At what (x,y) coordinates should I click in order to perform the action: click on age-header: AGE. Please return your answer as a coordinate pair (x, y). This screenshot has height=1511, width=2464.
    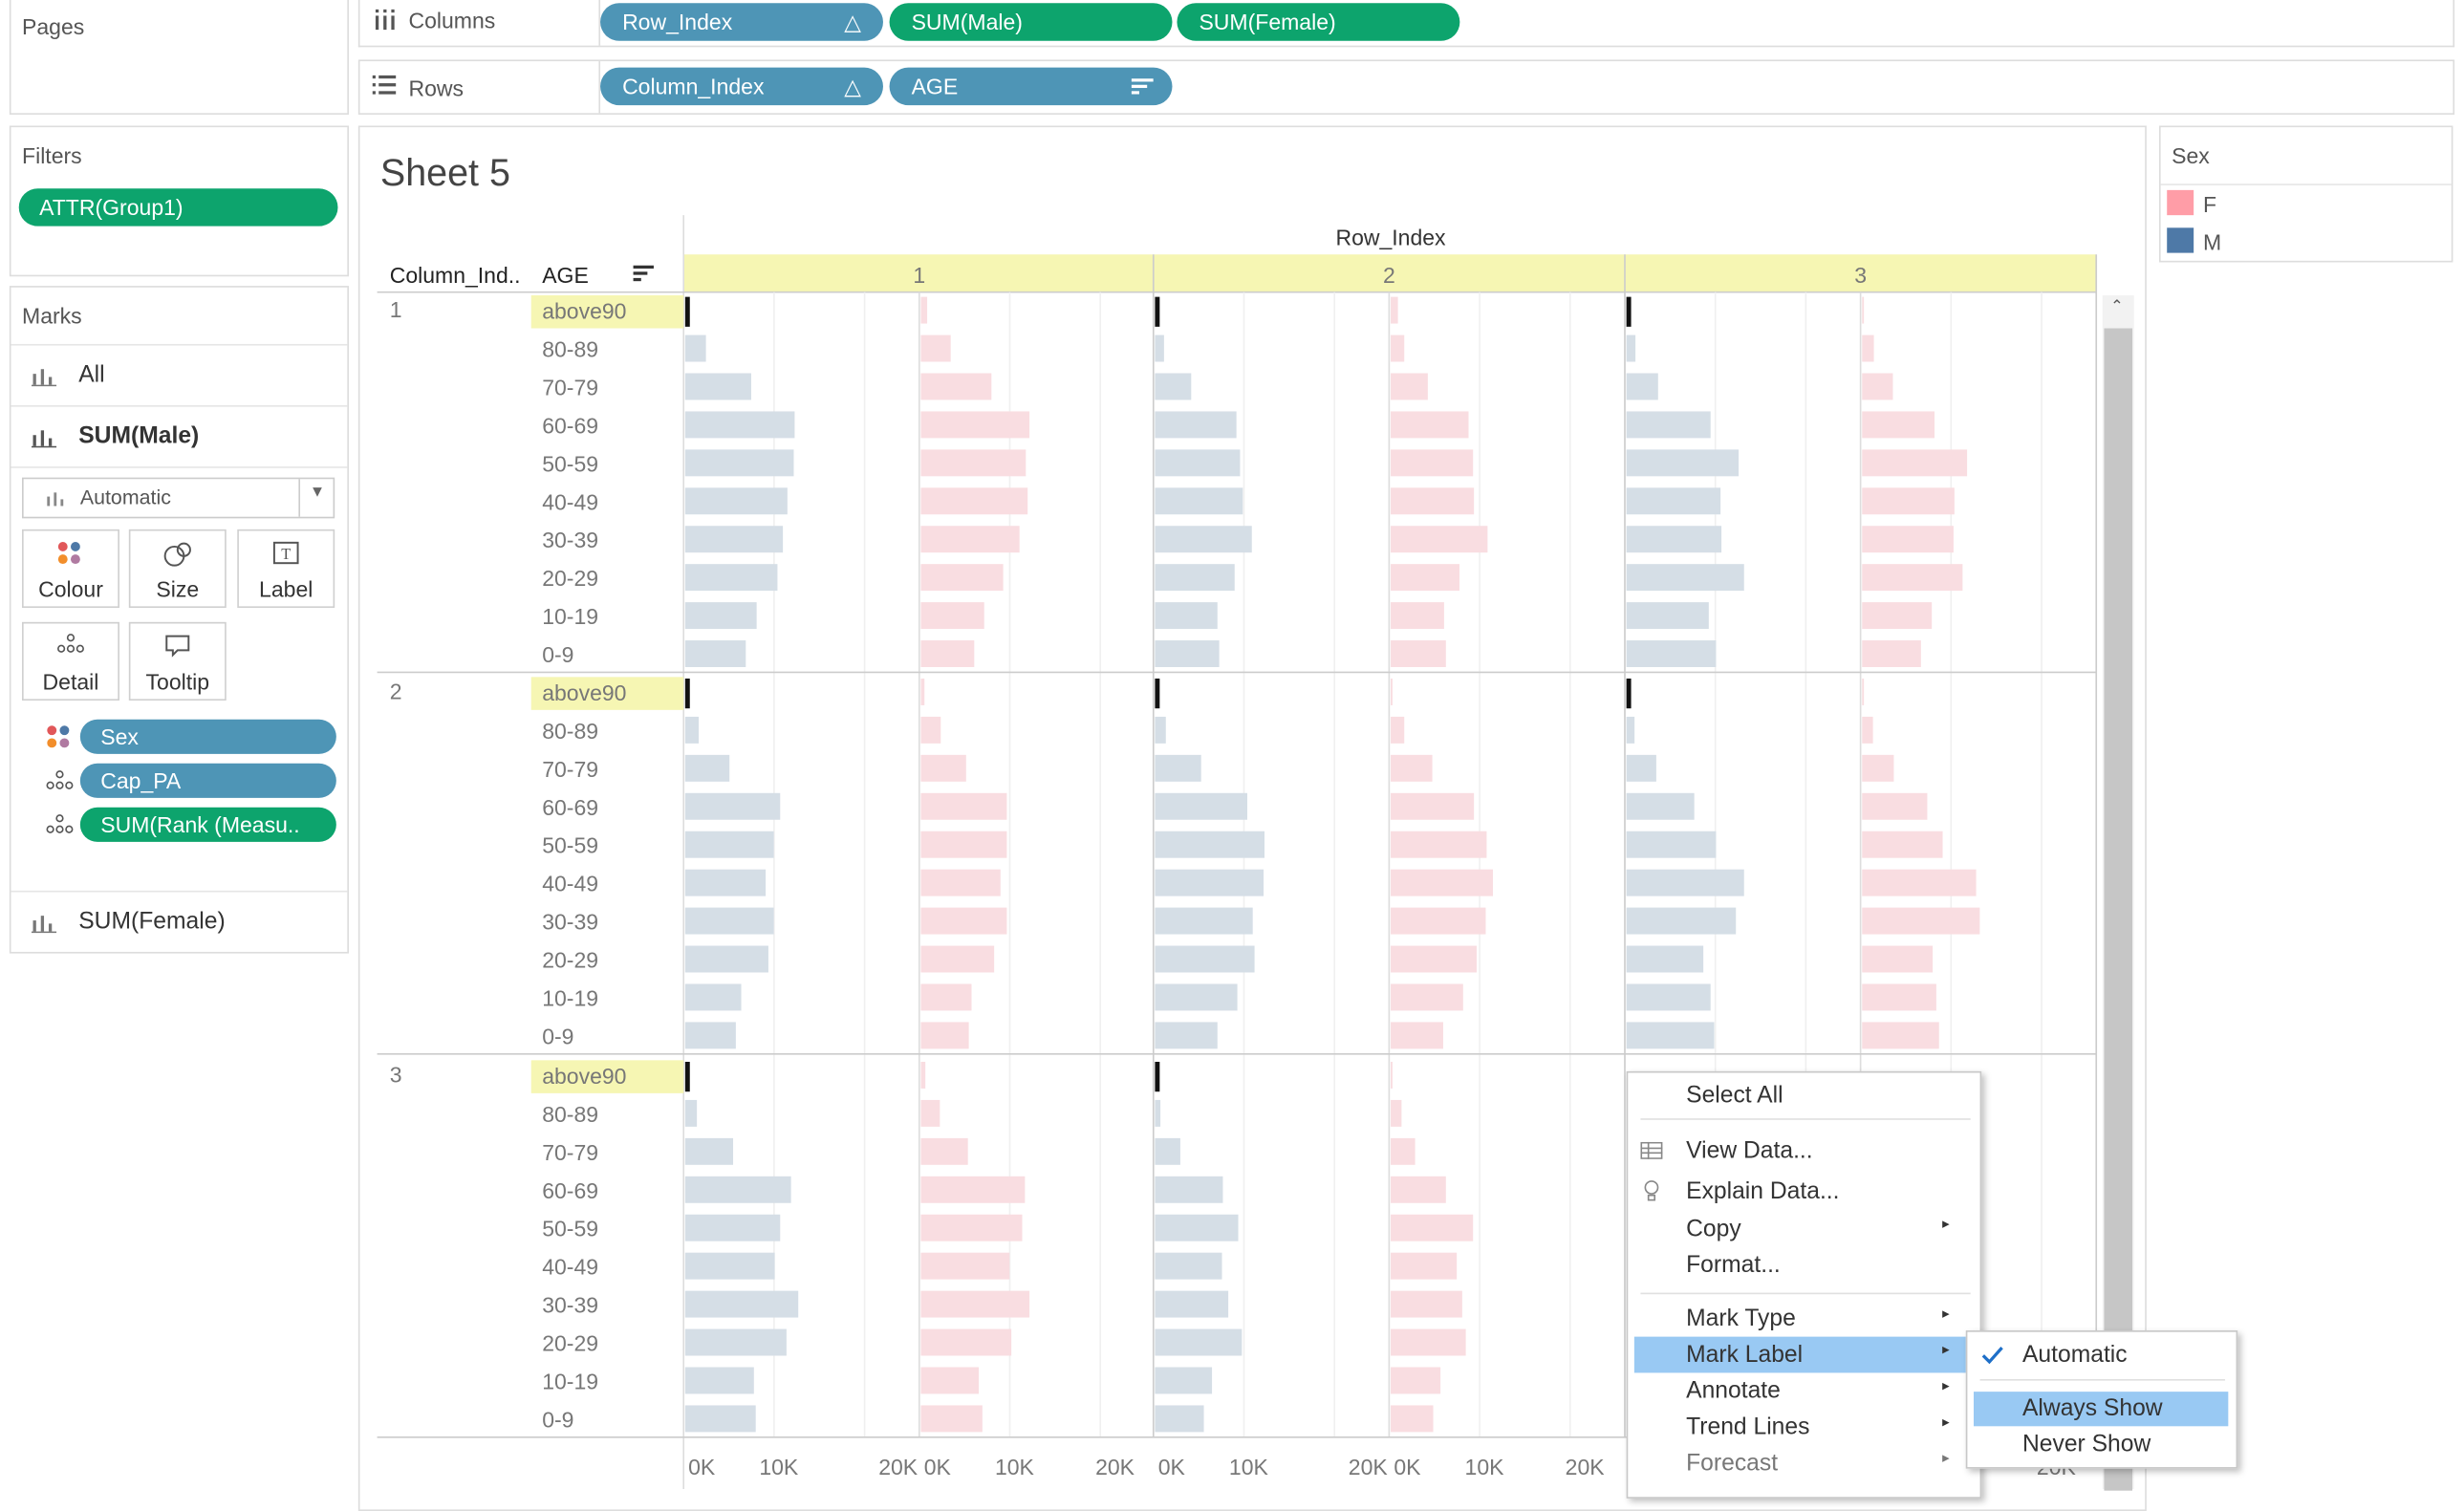
    Looking at the image, I should click on (565, 275).